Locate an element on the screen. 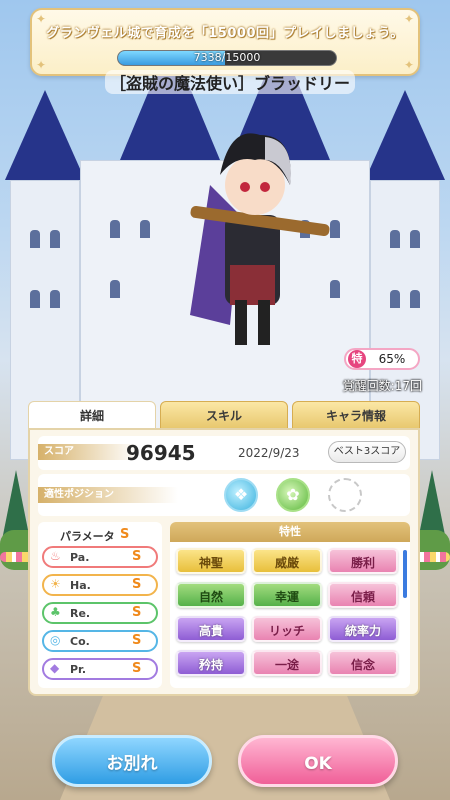 Image resolution: width=450 pixels, height=800 pixels. trait-item: 幸運 is located at coordinates (287, 595).